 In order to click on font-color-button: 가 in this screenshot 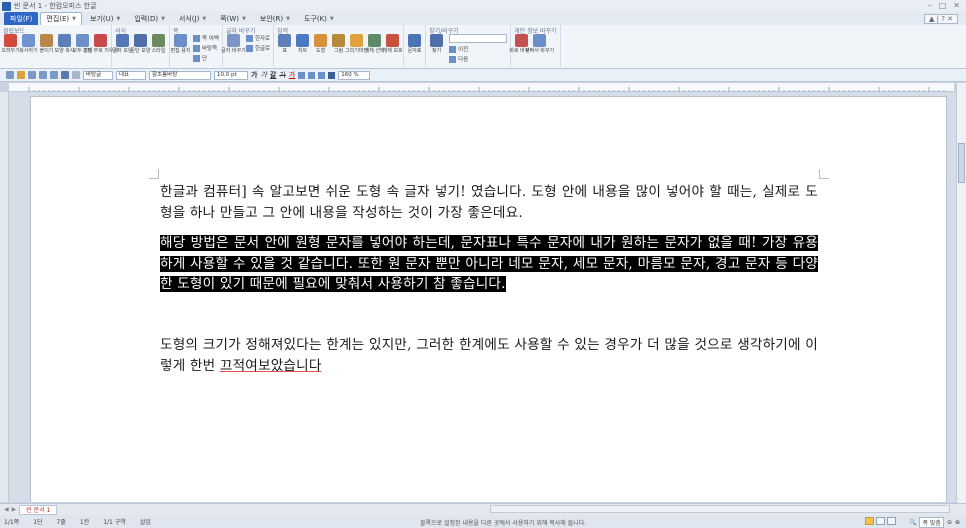, I will do `click(292, 75)`.